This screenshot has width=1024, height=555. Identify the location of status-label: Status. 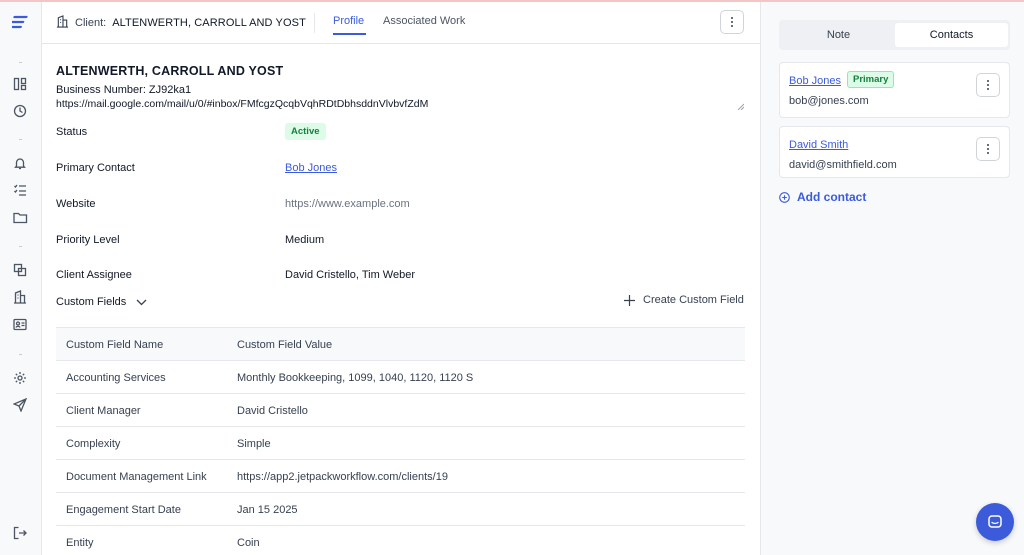
(72, 132).